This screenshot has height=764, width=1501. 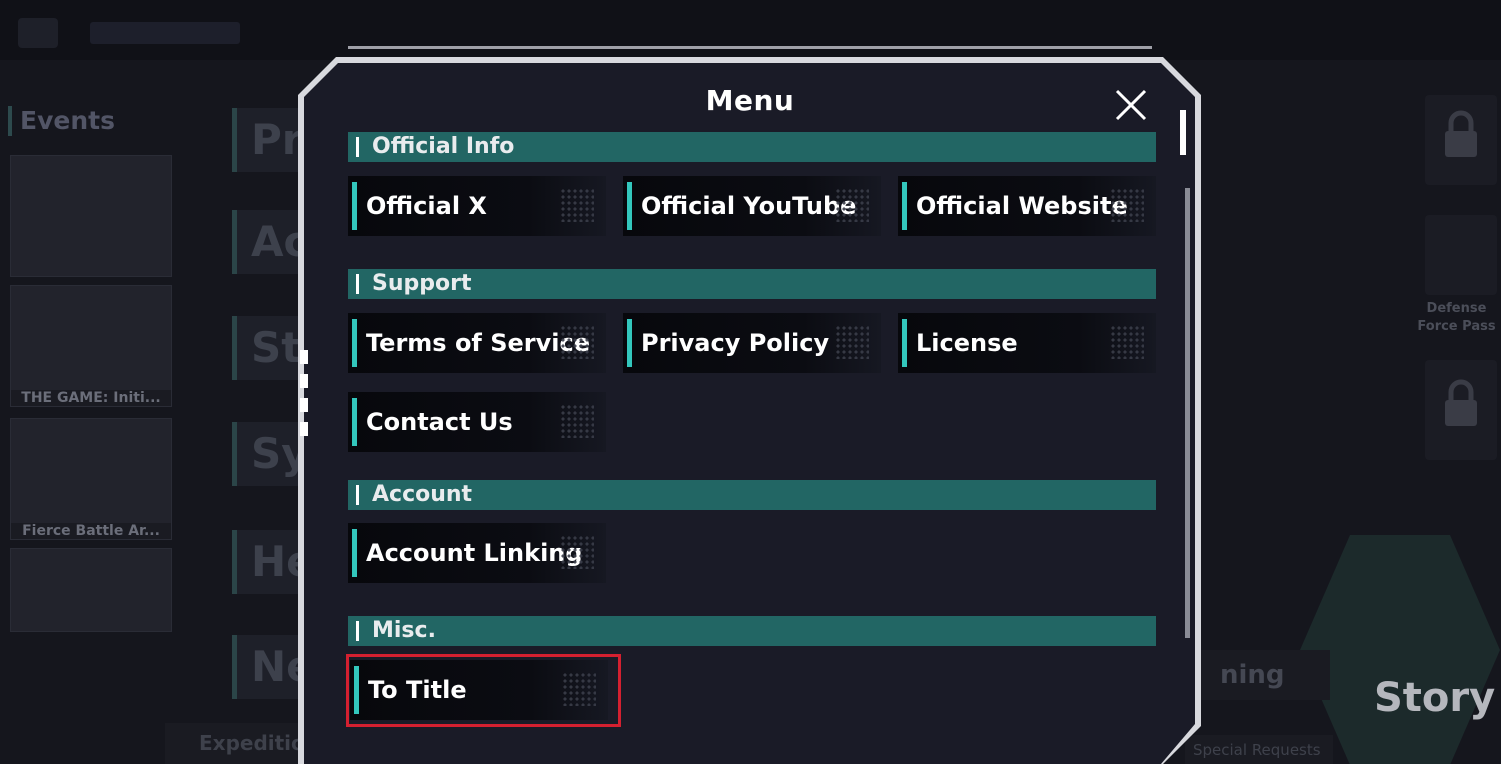 What do you see at coordinates (752, 495) in the screenshot?
I see `section-account: Account` at bounding box center [752, 495].